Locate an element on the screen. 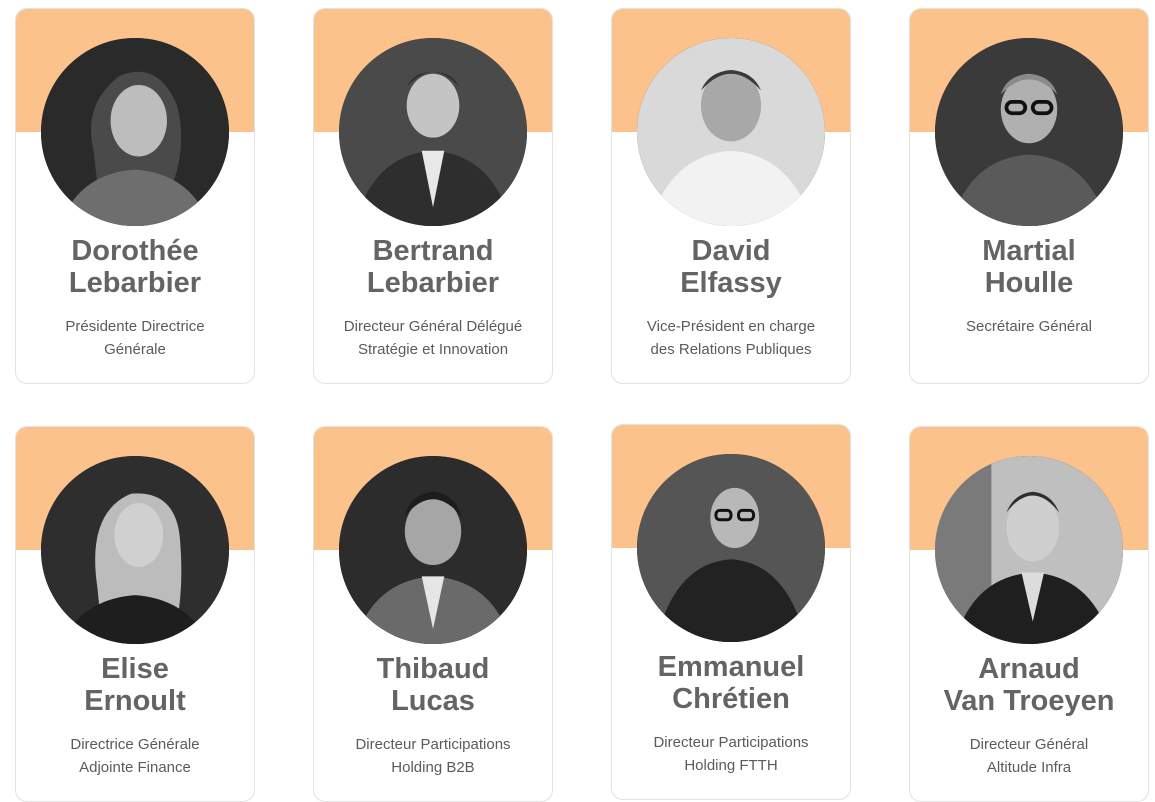  person-name: Dorothée Lebarbier is located at coordinates (135, 267).